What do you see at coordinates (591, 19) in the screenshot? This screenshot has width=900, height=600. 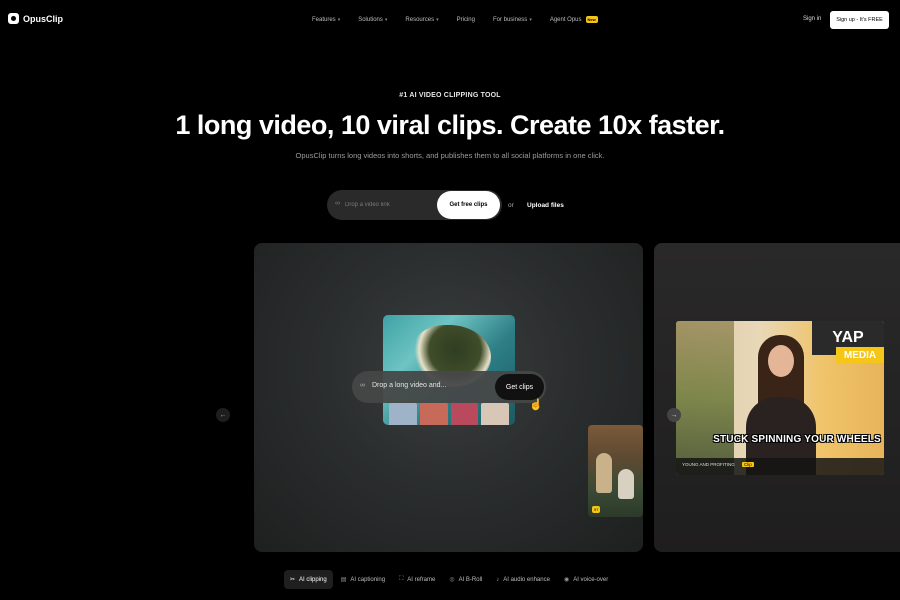 I see `new-badge: New` at bounding box center [591, 19].